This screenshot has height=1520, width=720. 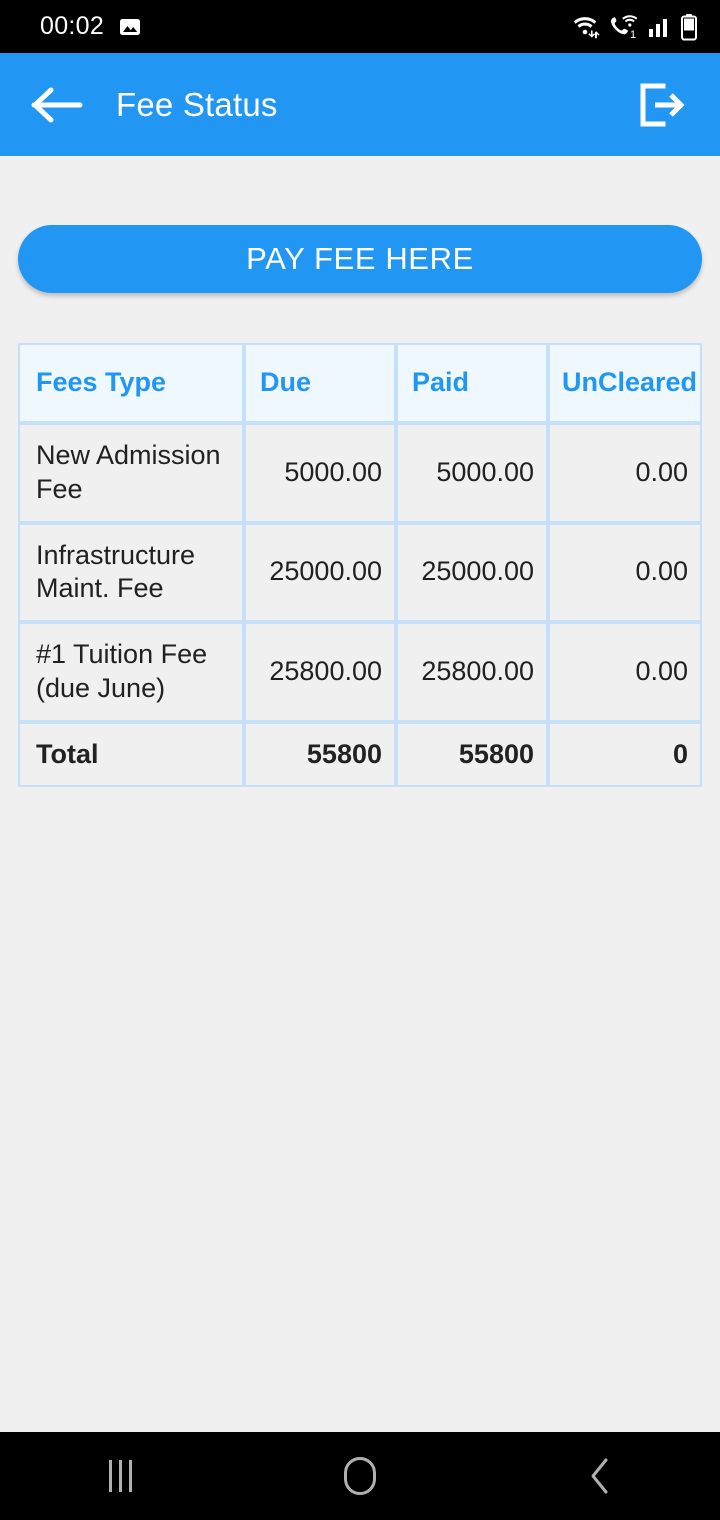 I want to click on nav-back-icon, so click(x=599, y=1476).